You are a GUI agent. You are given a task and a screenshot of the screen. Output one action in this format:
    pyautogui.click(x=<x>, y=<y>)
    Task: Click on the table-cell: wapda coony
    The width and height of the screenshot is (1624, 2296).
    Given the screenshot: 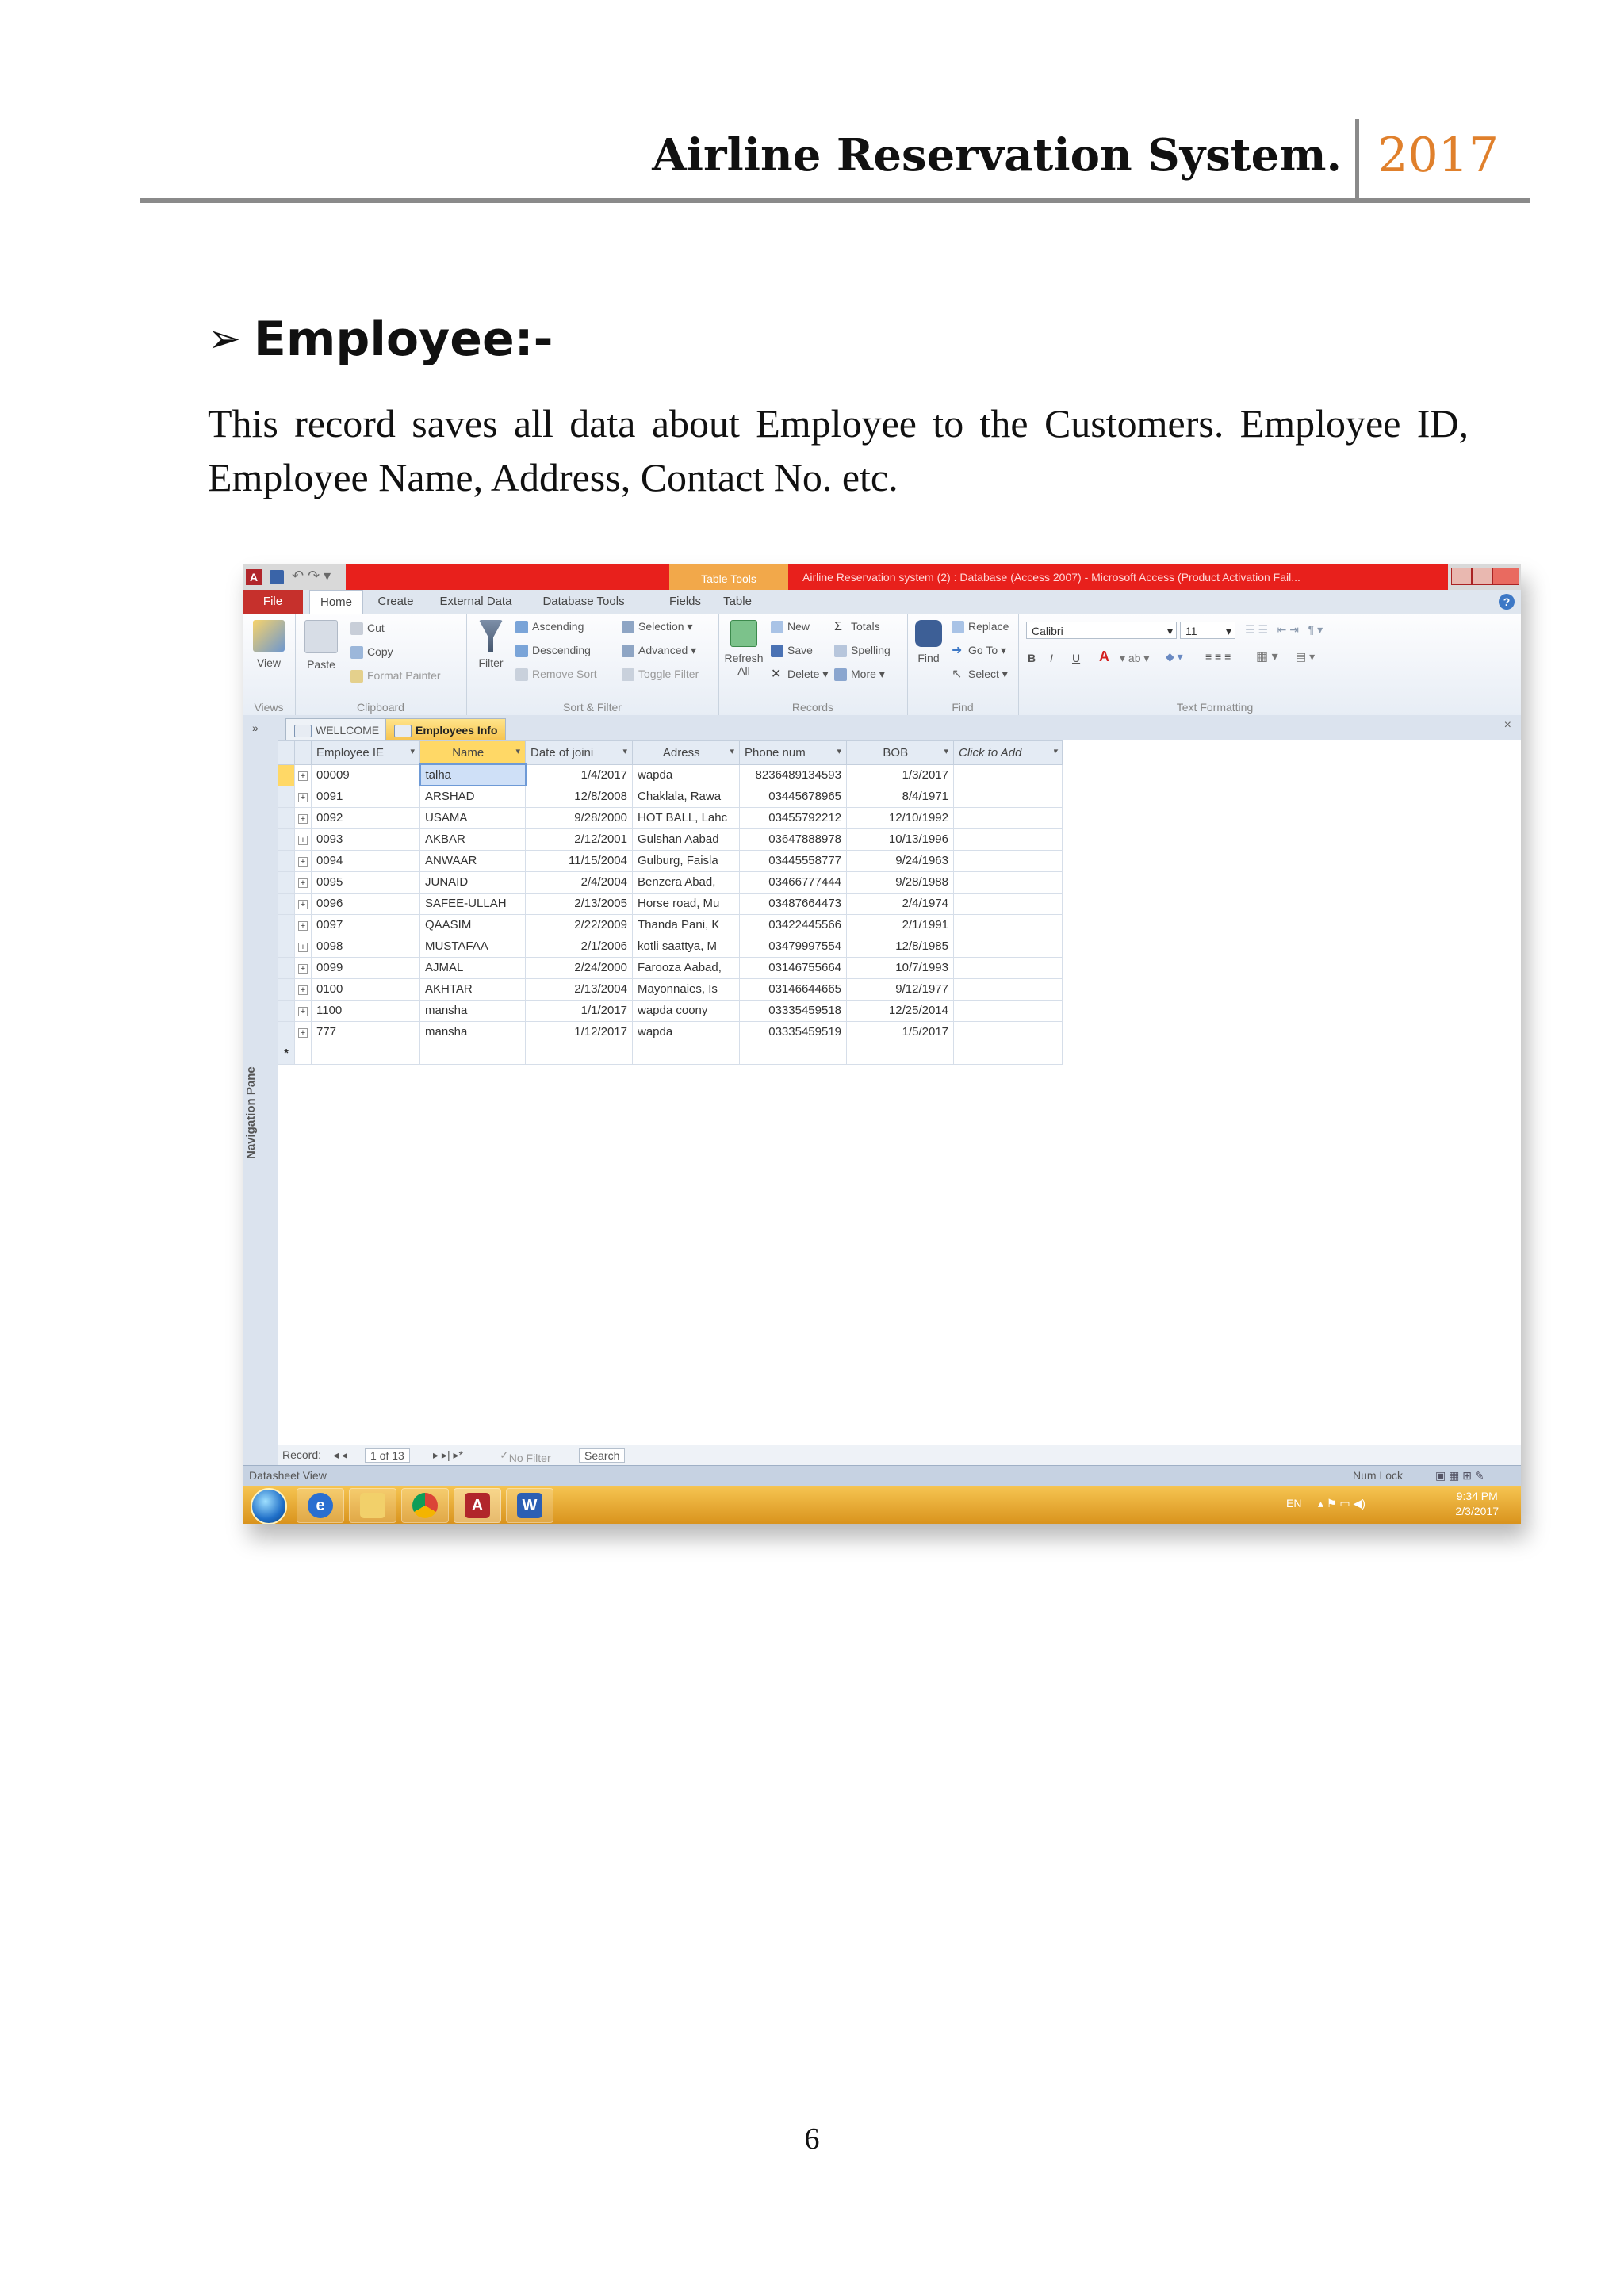 What is the action you would take?
    pyautogui.click(x=686, y=1010)
    